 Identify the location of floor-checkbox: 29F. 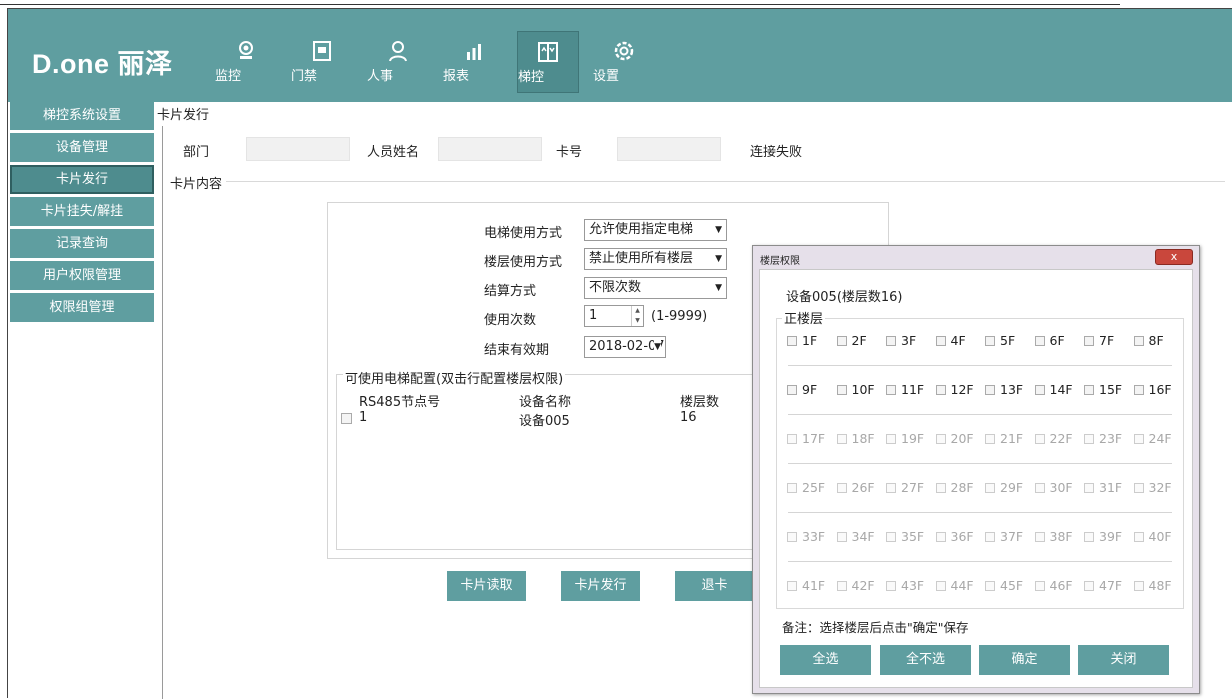
(1004, 488).